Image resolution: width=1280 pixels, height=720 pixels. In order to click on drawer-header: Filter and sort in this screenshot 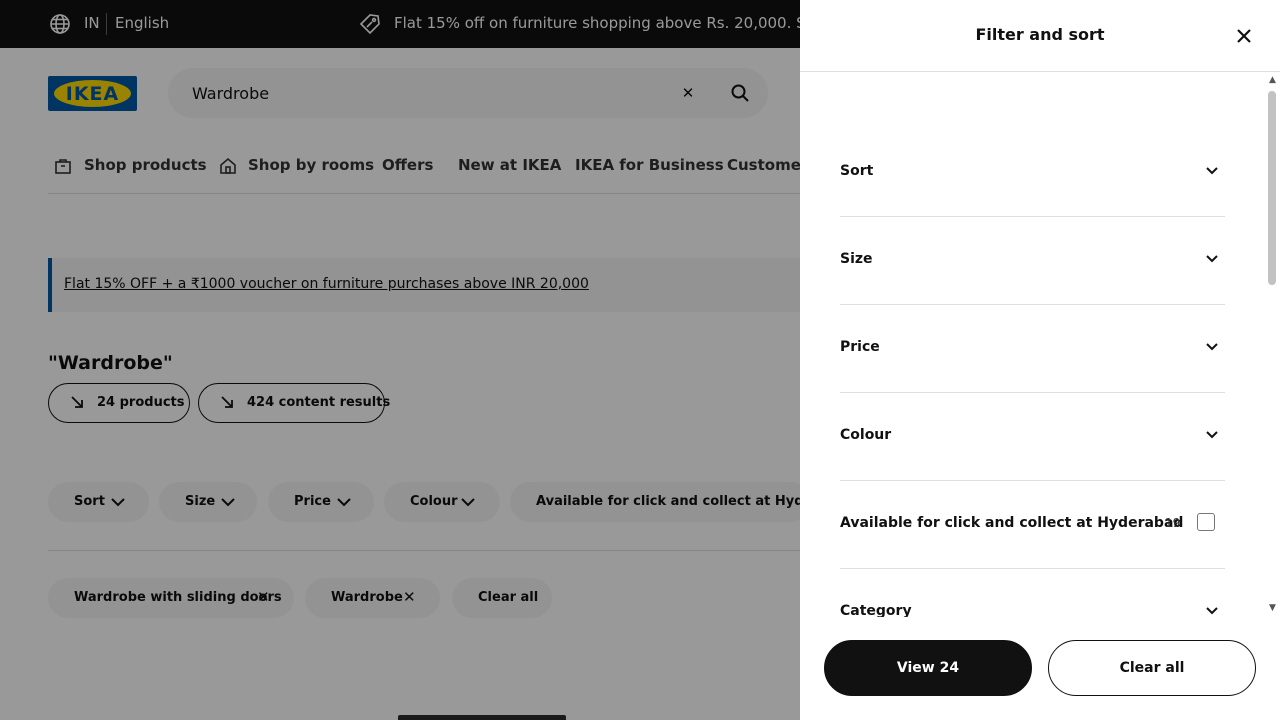, I will do `click(1040, 36)`.